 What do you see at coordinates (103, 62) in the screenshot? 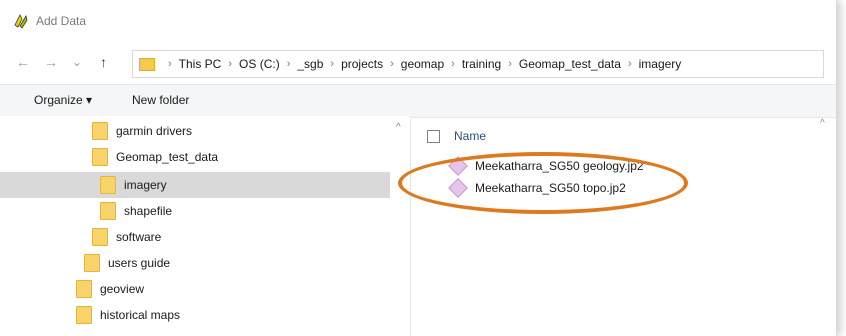
I see `up-icon: ↑` at bounding box center [103, 62].